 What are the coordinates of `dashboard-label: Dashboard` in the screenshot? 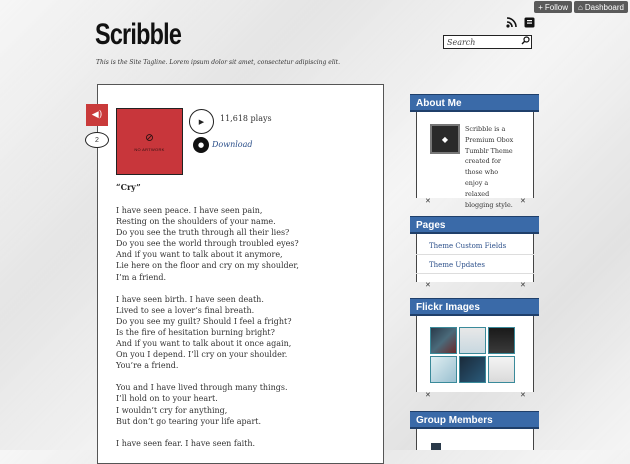 It's located at (604, 7).